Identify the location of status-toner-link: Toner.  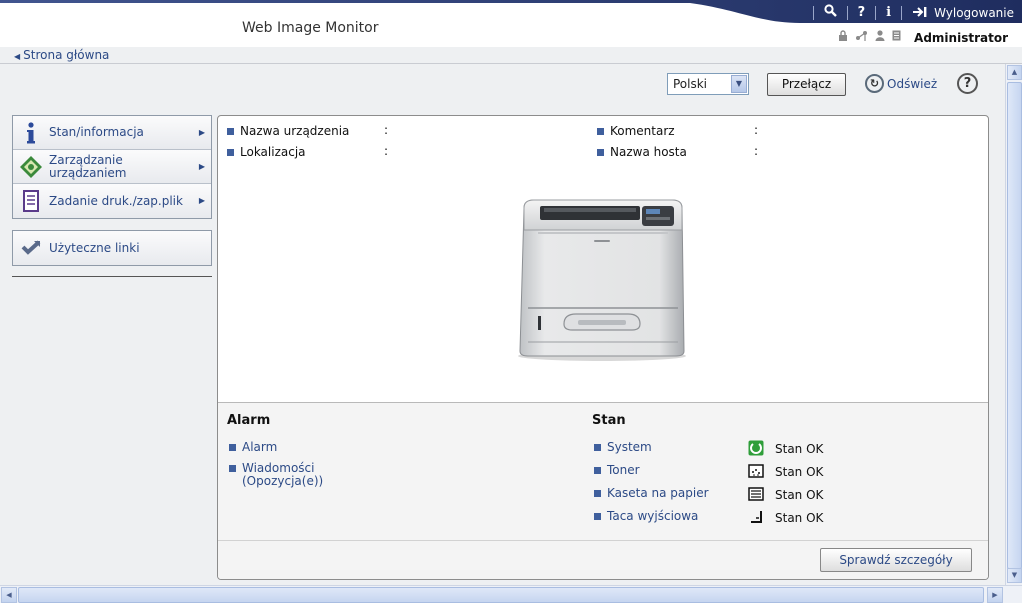
(617, 470).